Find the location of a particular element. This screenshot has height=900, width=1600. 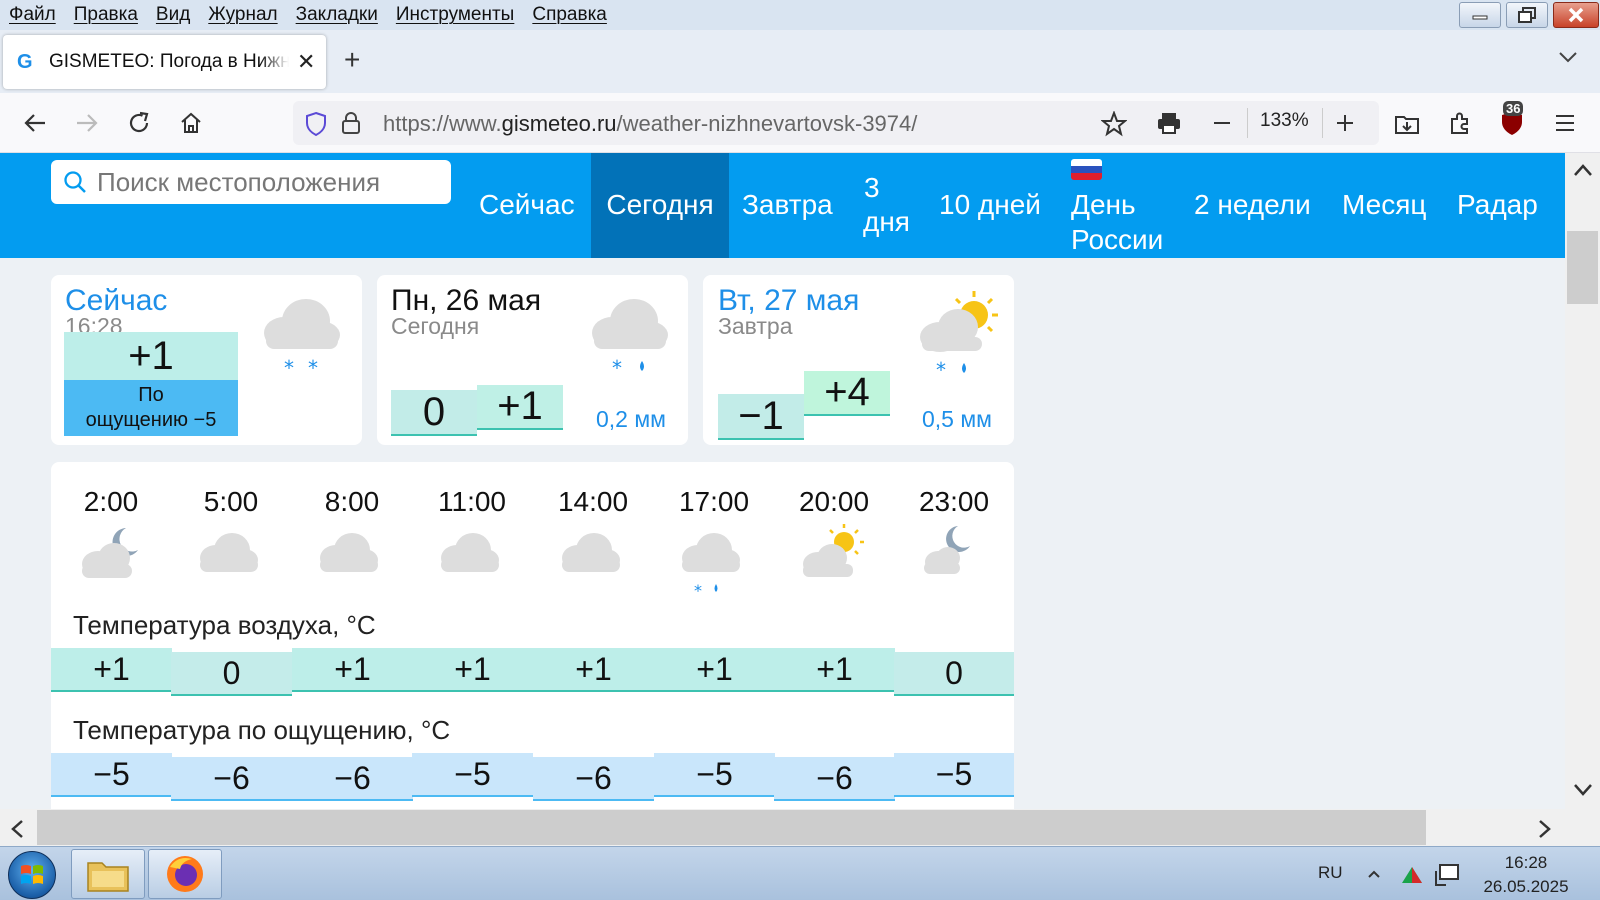

nav-now: Сейчас is located at coordinates (527, 204).